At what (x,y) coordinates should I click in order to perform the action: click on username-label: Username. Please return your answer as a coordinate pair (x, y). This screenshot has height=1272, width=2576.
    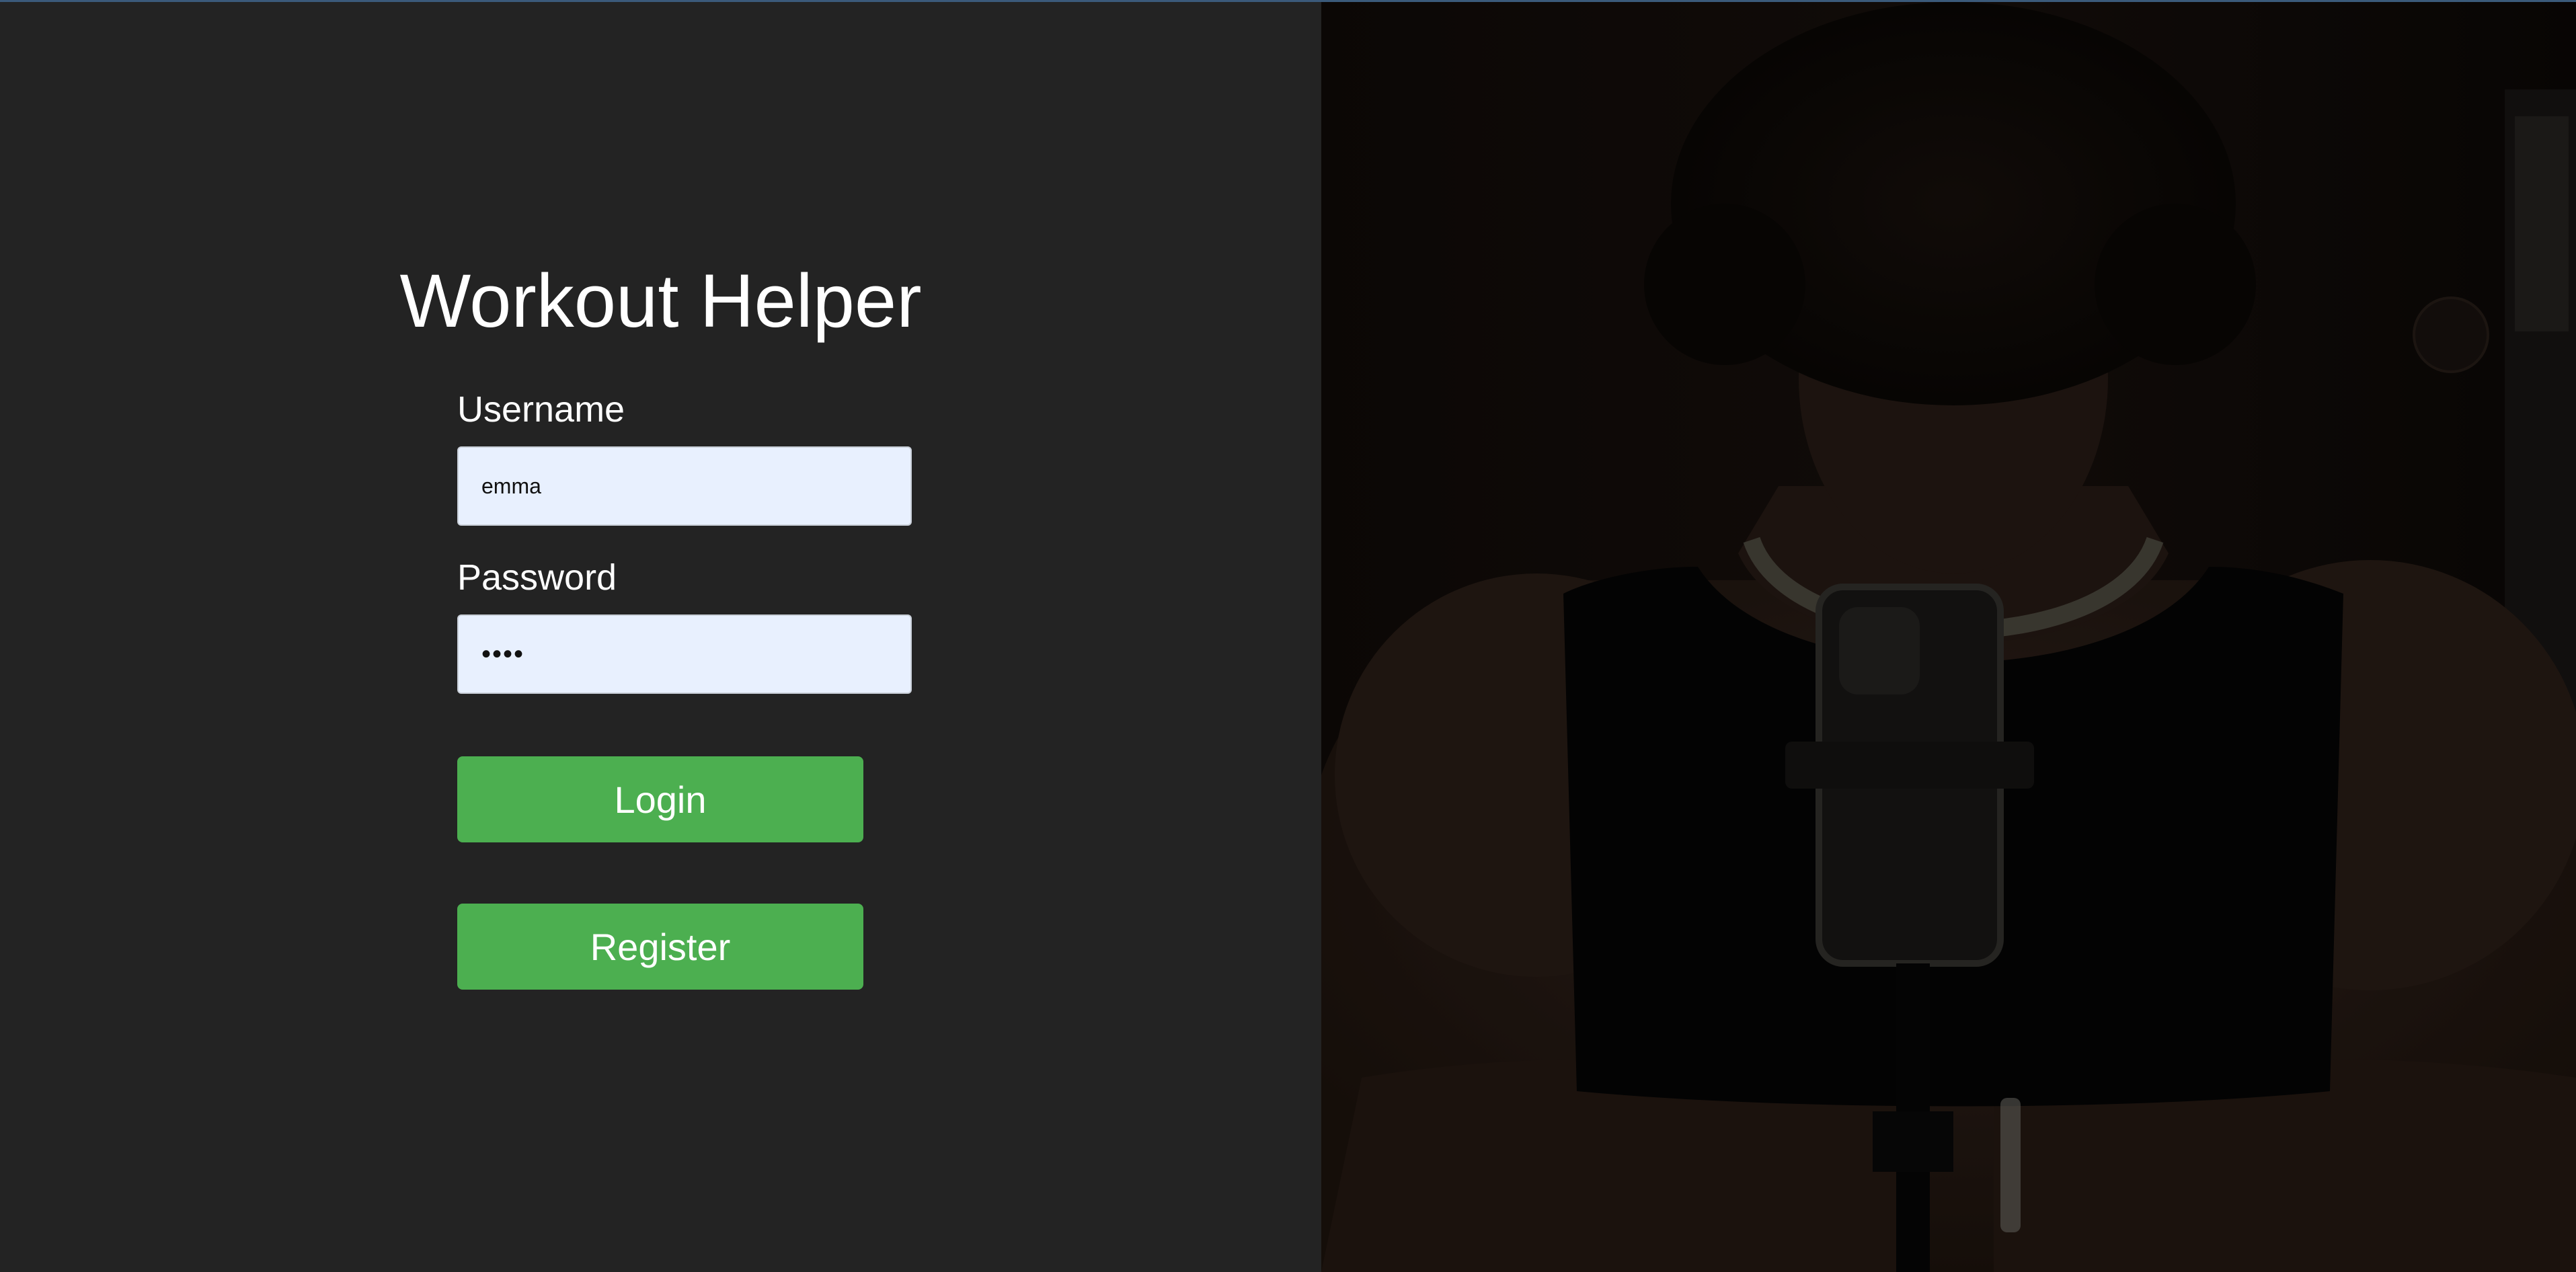
    Looking at the image, I should click on (541, 409).